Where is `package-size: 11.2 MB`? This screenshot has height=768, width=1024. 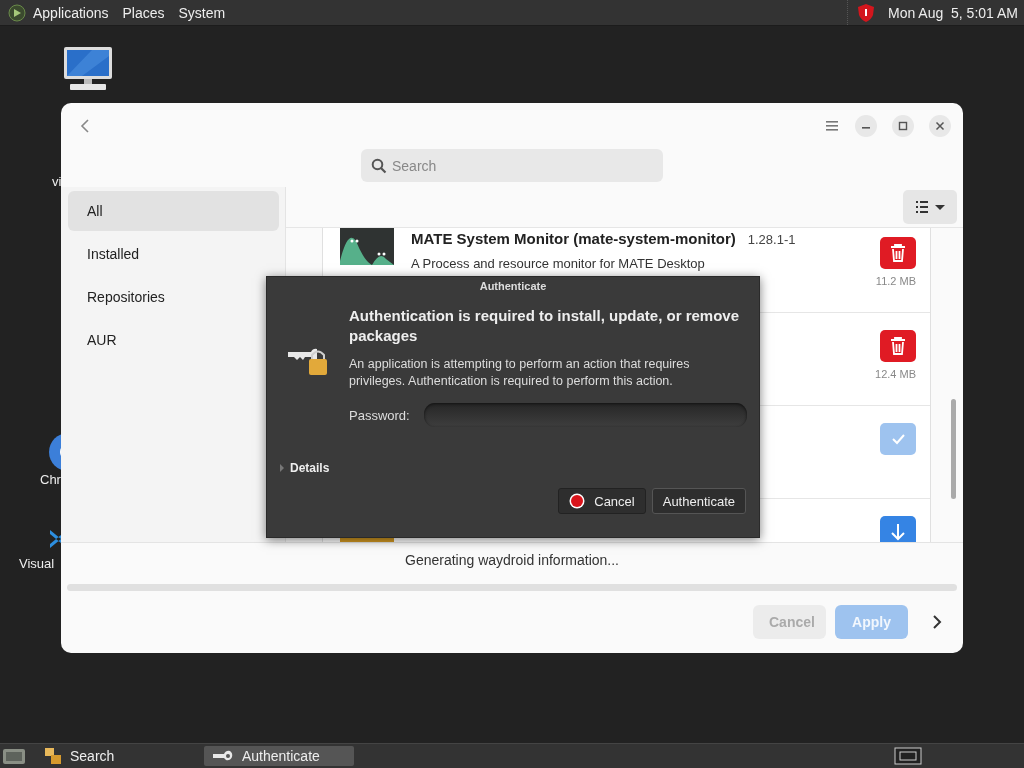
package-size: 11.2 MB is located at coordinates (895, 281).